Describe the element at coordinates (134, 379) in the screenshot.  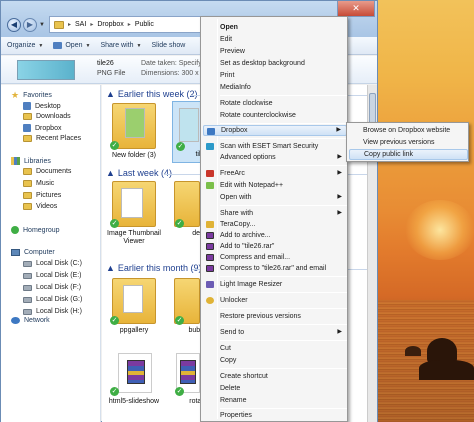
I see `file-tile-html5-slideshow: ✓ html5-slideshow` at that location.